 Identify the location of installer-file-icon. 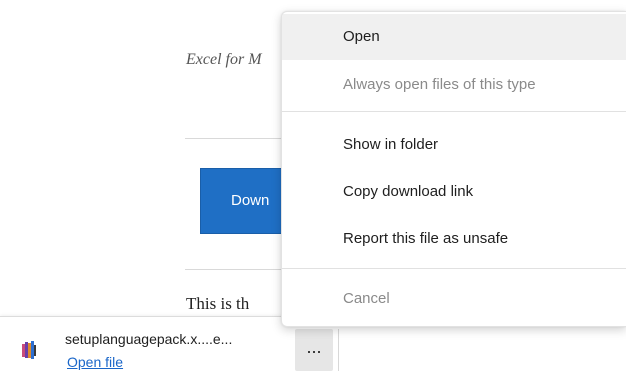
(29, 350).